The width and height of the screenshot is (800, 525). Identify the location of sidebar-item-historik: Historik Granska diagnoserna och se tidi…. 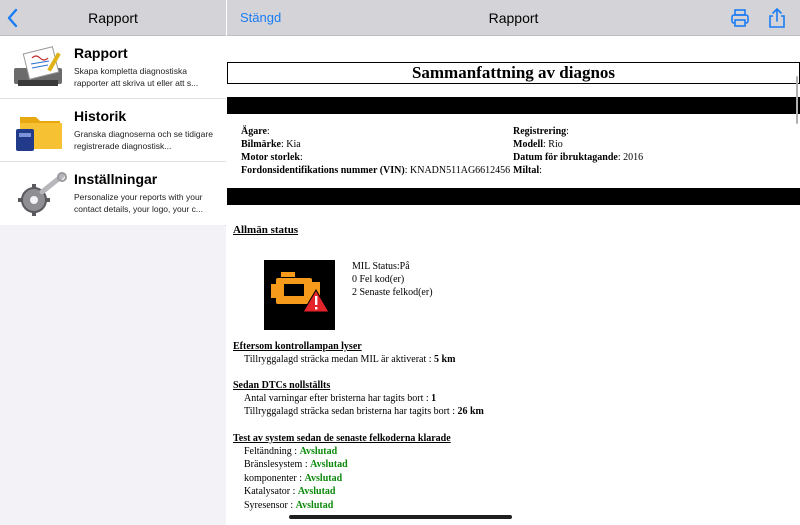
(113, 130).